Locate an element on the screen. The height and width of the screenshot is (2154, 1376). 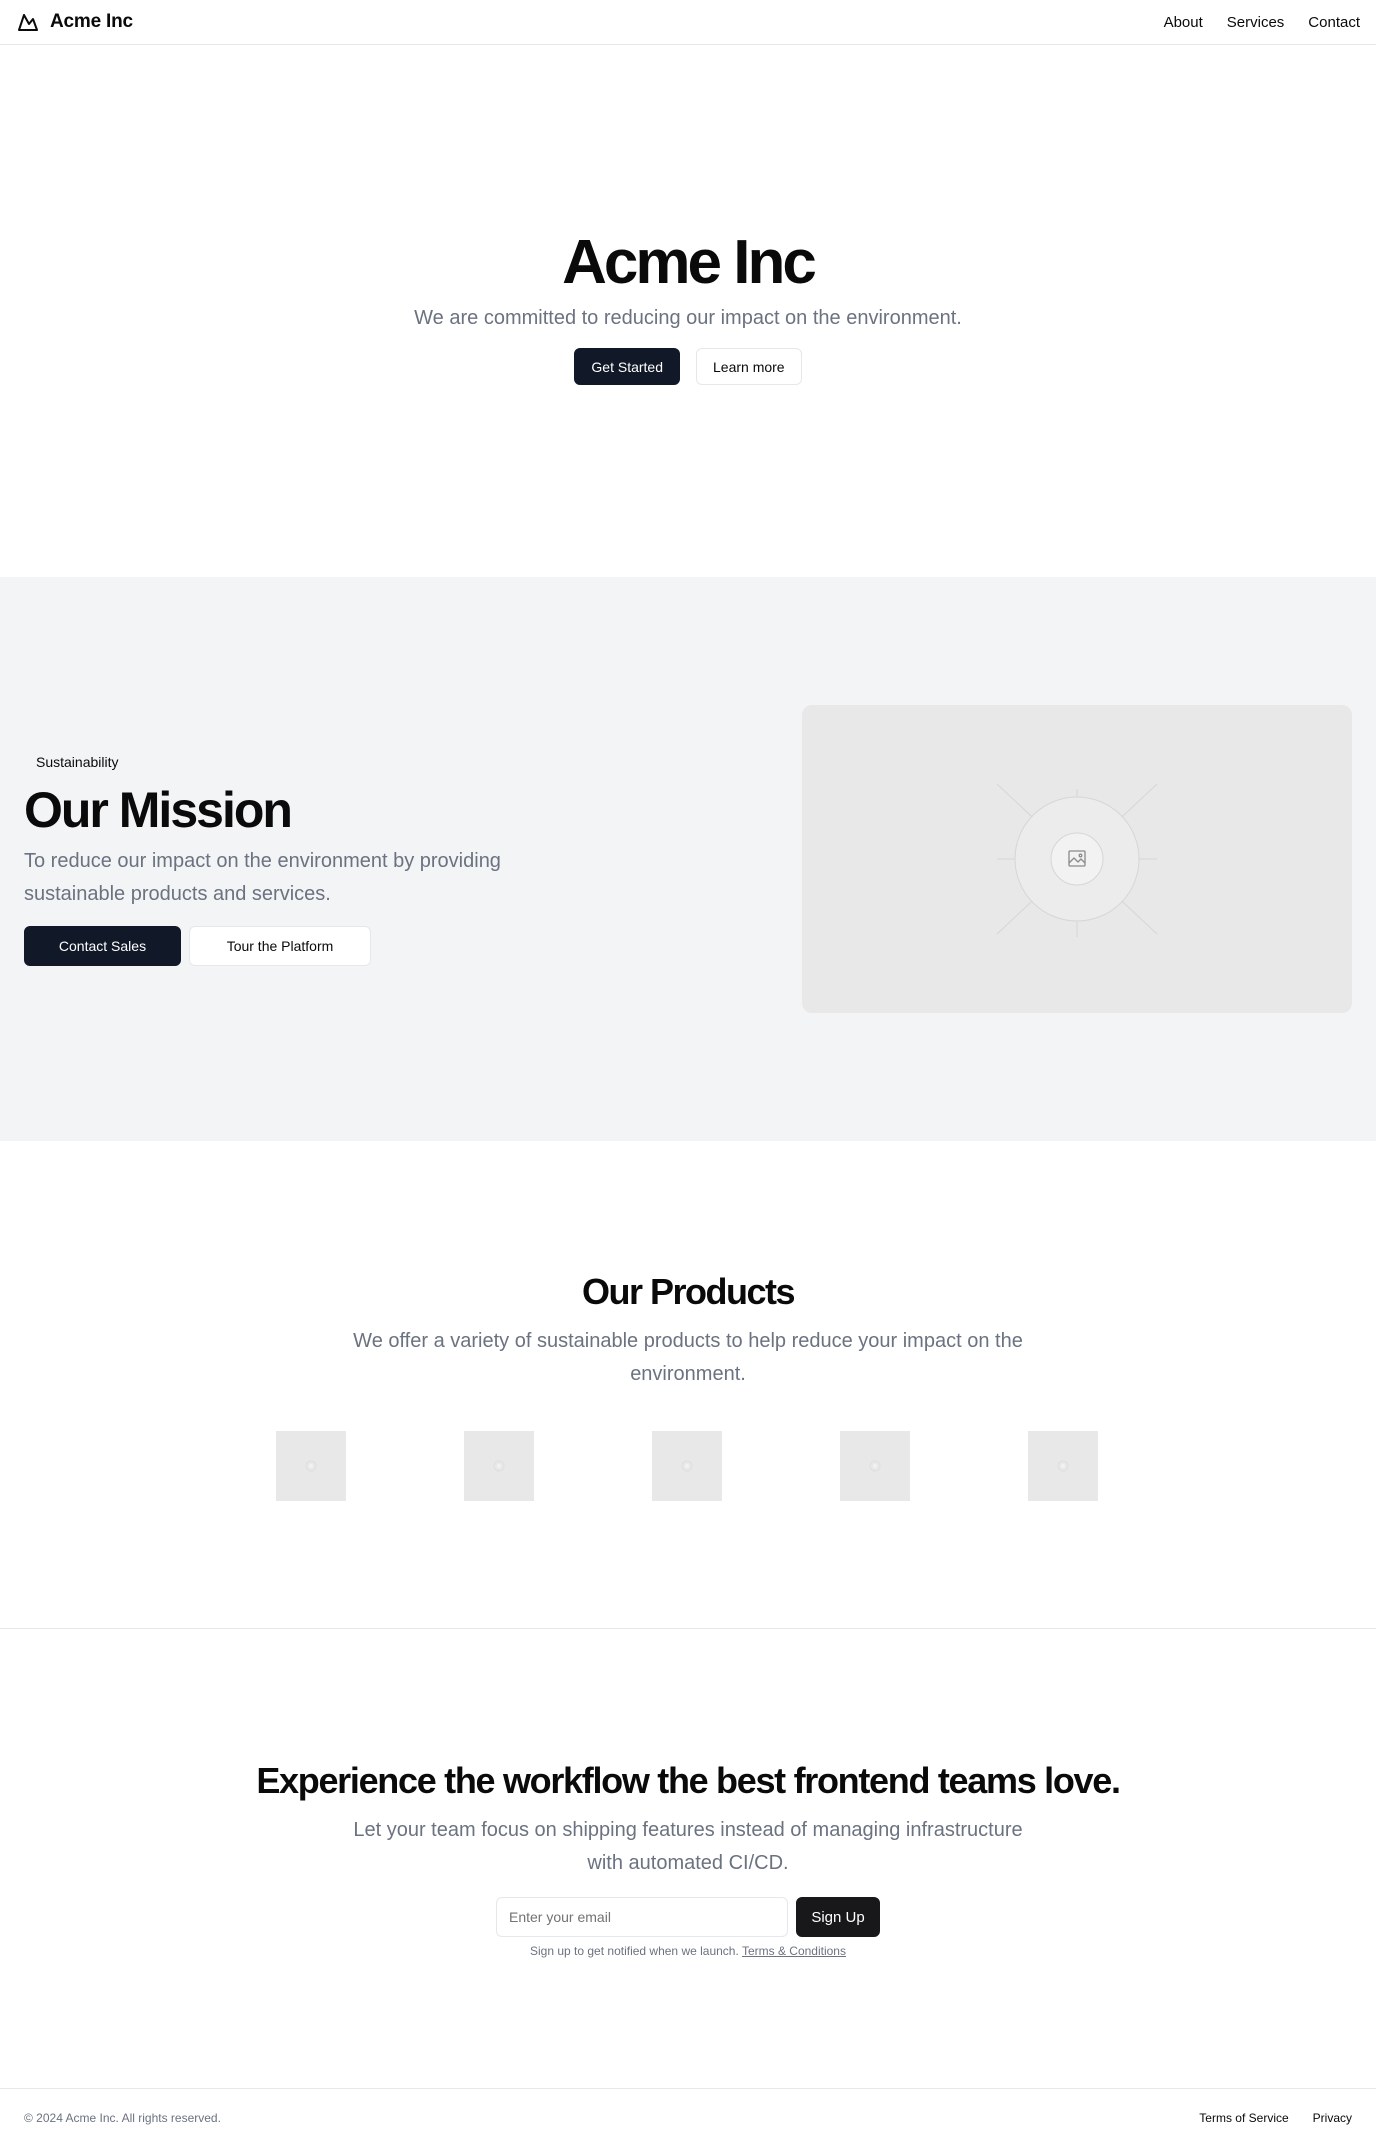
brand-link: Acme Inc is located at coordinates (74, 22).